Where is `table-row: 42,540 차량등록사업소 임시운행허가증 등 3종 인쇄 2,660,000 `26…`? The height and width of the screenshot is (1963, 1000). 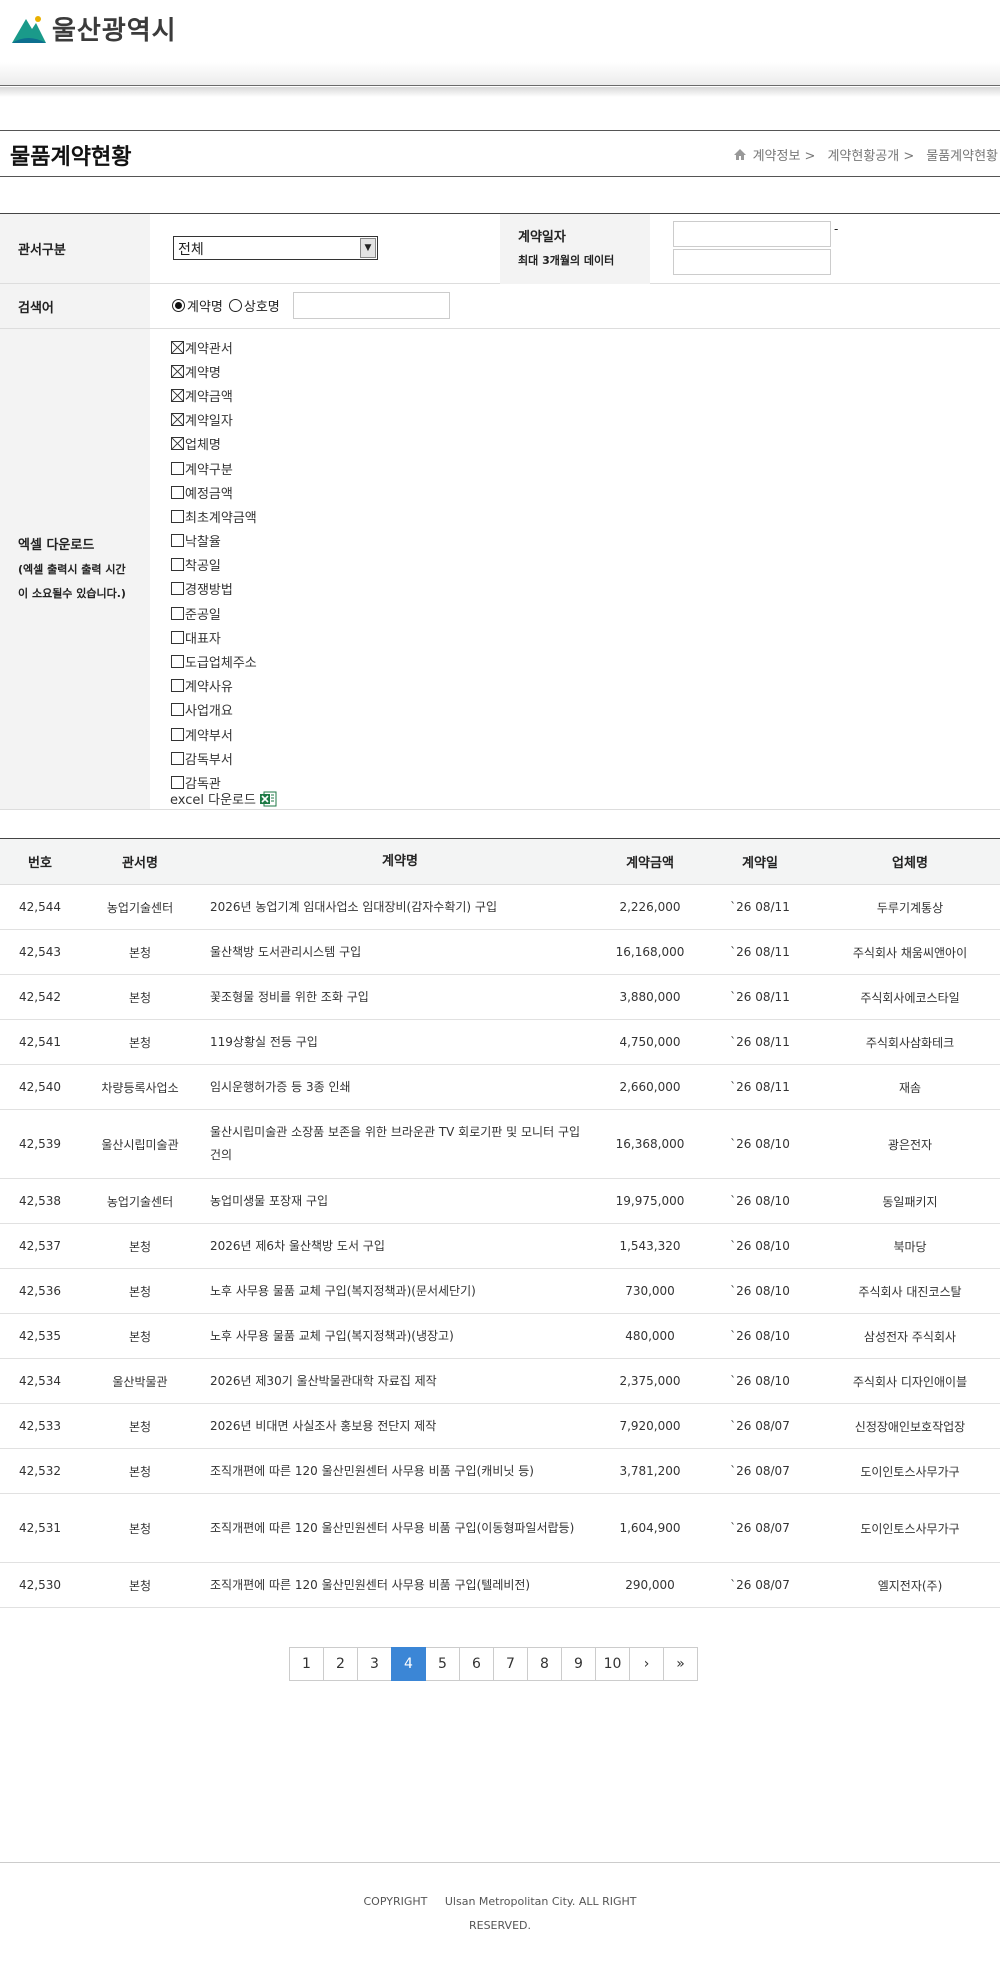 table-row: 42,540 차량등록사업소 임시운행허가증 등 3종 인쇄 2,660,000 `26… is located at coordinates (500, 1087).